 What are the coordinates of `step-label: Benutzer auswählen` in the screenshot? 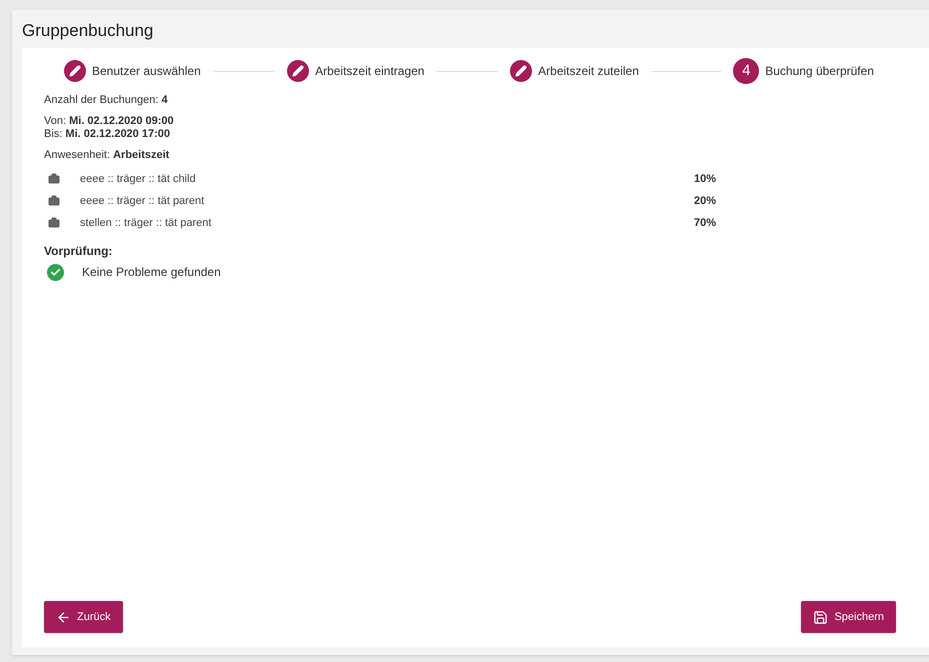 It's located at (146, 71).